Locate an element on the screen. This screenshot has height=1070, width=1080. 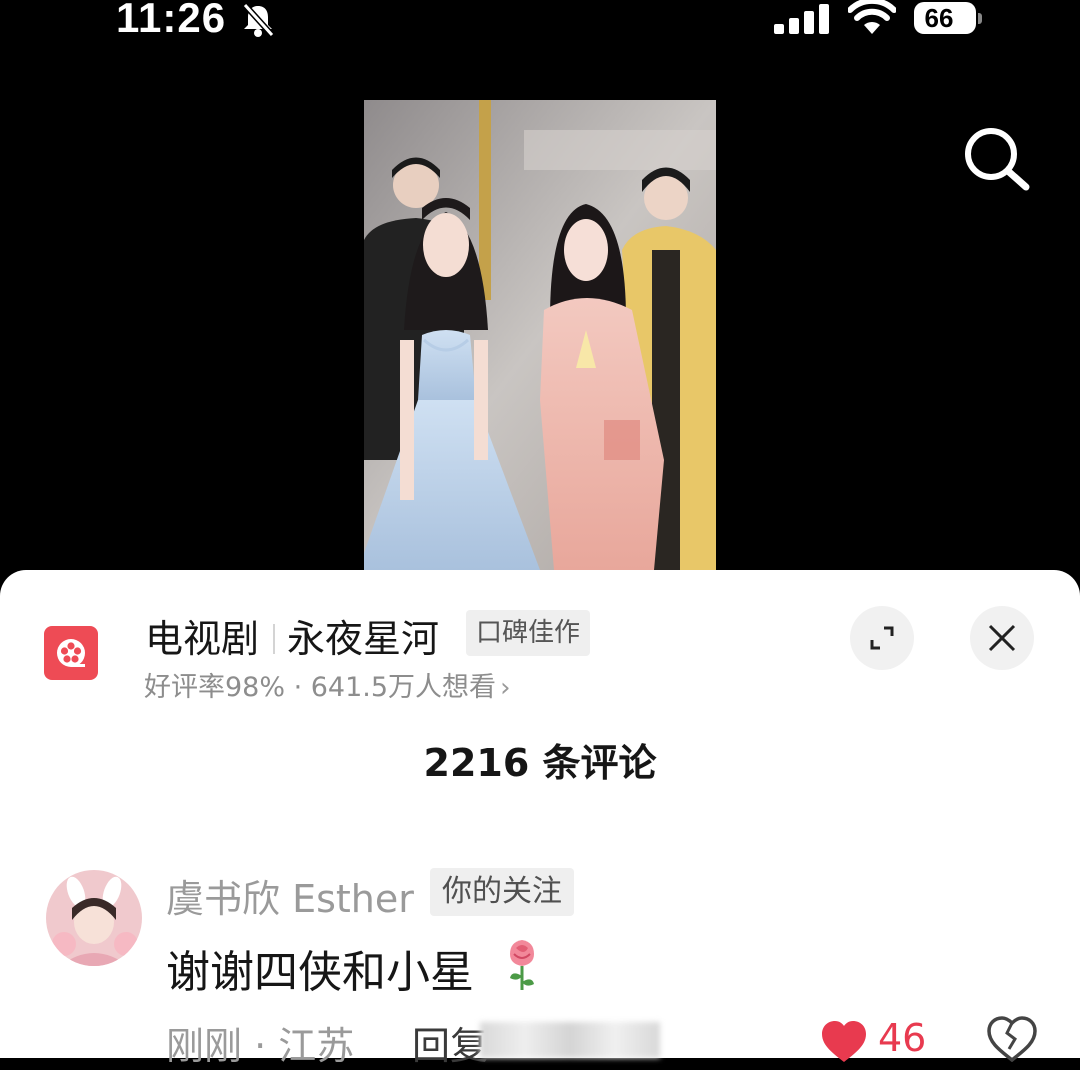
close-button is located at coordinates (1002, 638).